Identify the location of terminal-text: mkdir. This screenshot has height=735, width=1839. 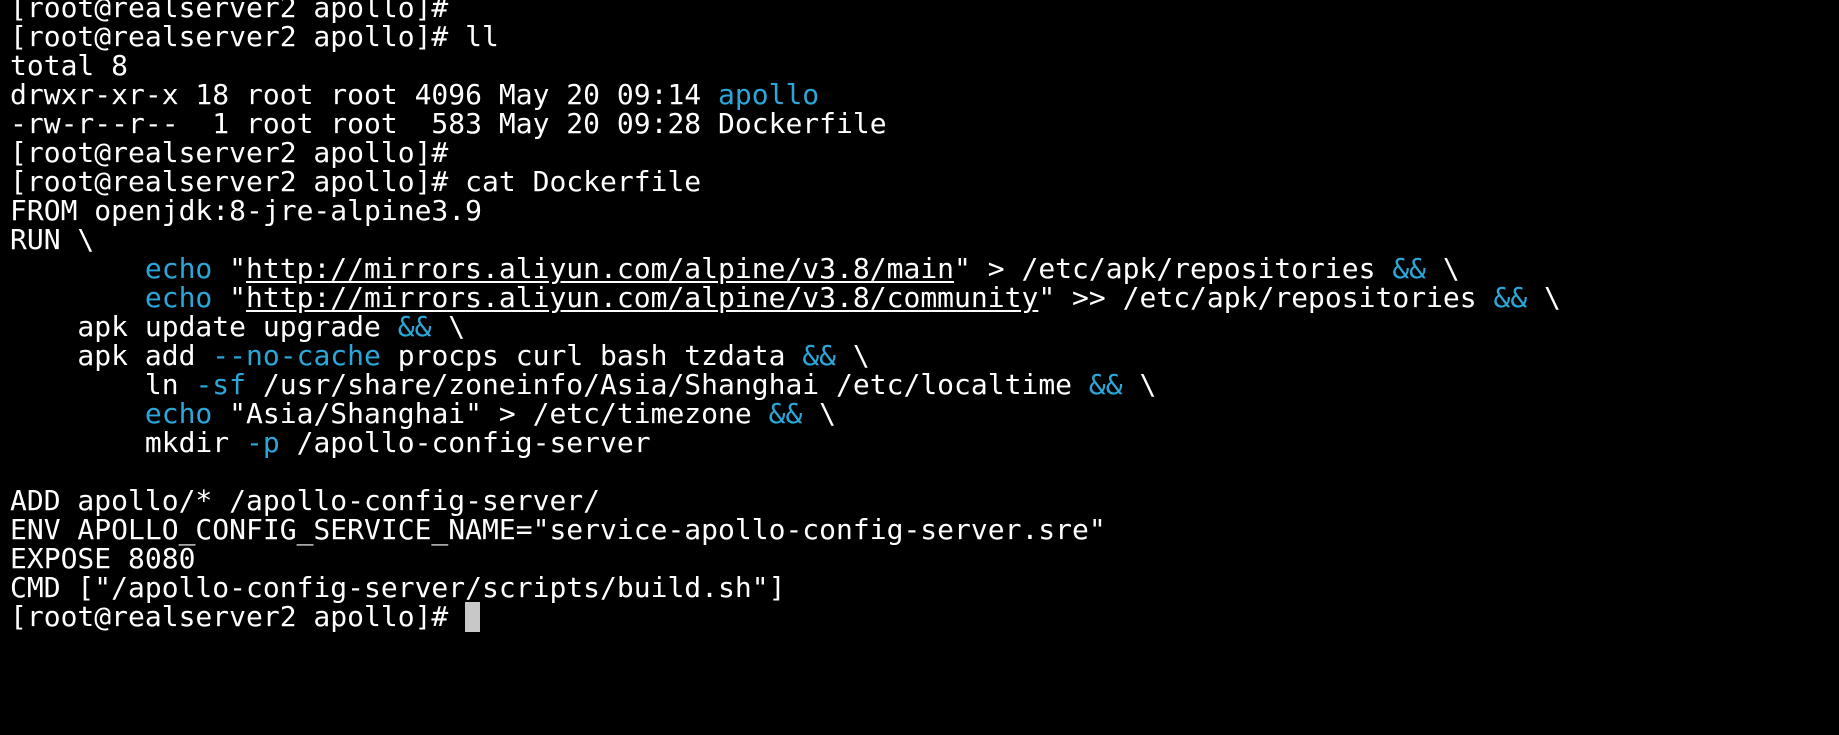
(128, 442).